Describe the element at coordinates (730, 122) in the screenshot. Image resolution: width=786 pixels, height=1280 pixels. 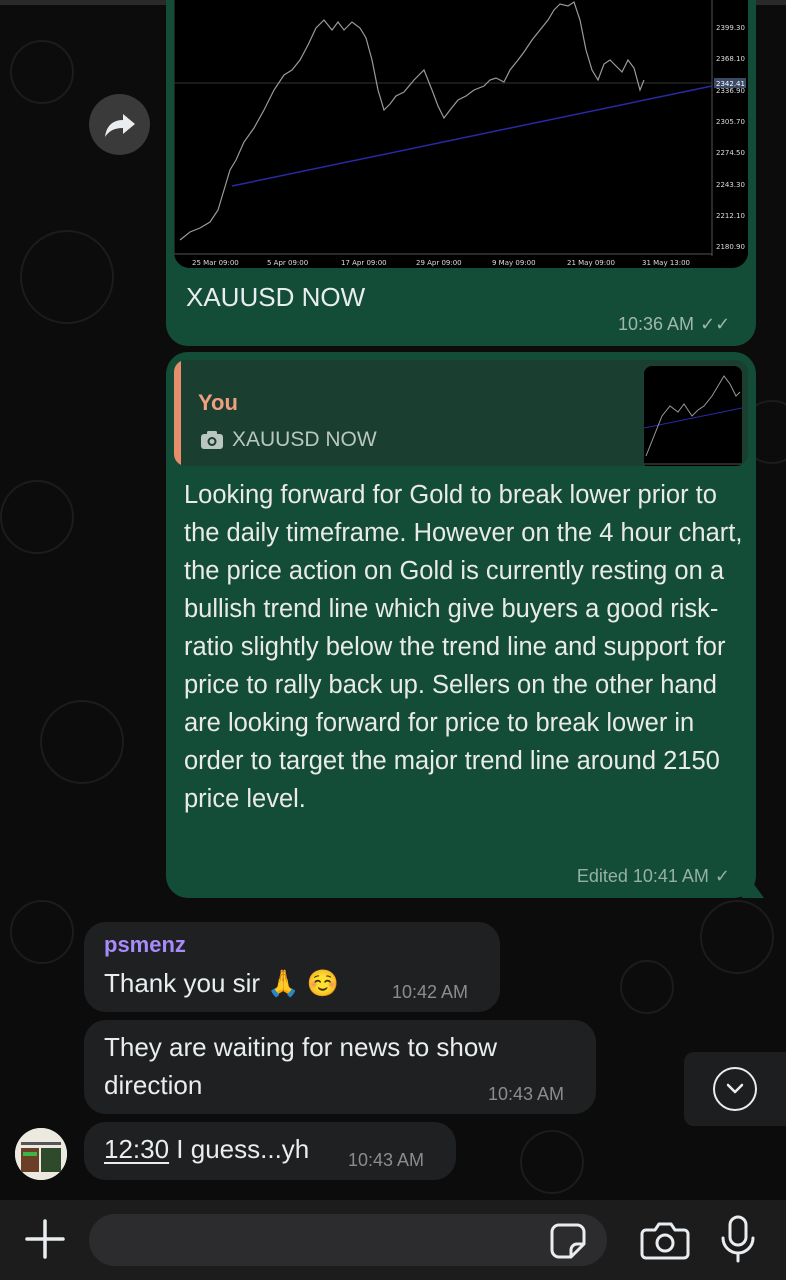
I see `y-tick: 2305.70` at that location.